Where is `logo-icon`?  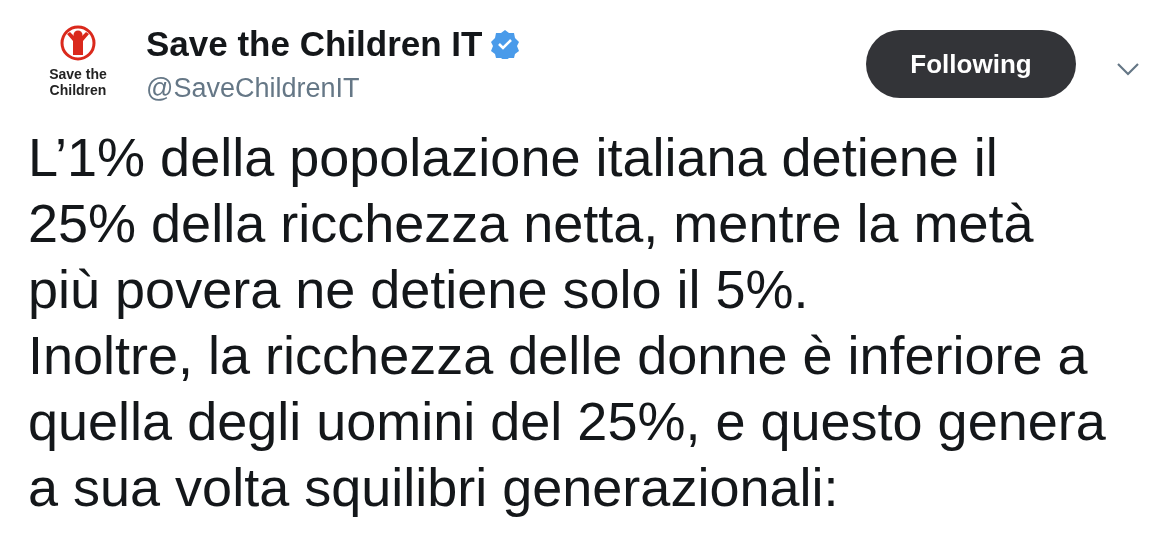 logo-icon is located at coordinates (78, 43).